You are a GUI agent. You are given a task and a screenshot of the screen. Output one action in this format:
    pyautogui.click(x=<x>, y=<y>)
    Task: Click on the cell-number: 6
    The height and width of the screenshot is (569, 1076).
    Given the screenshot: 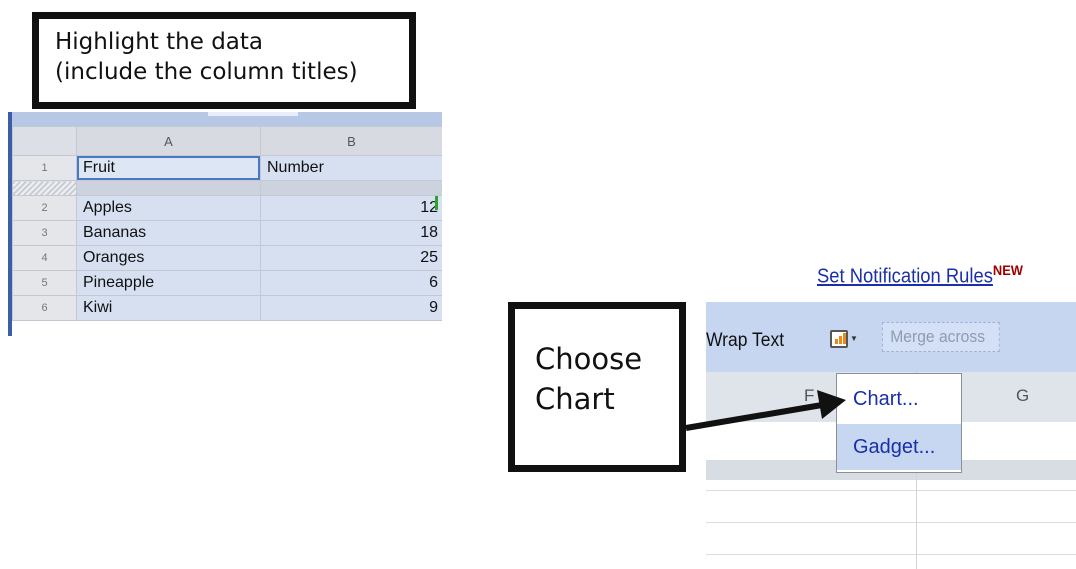 What is the action you would take?
    pyautogui.click(x=351, y=283)
    